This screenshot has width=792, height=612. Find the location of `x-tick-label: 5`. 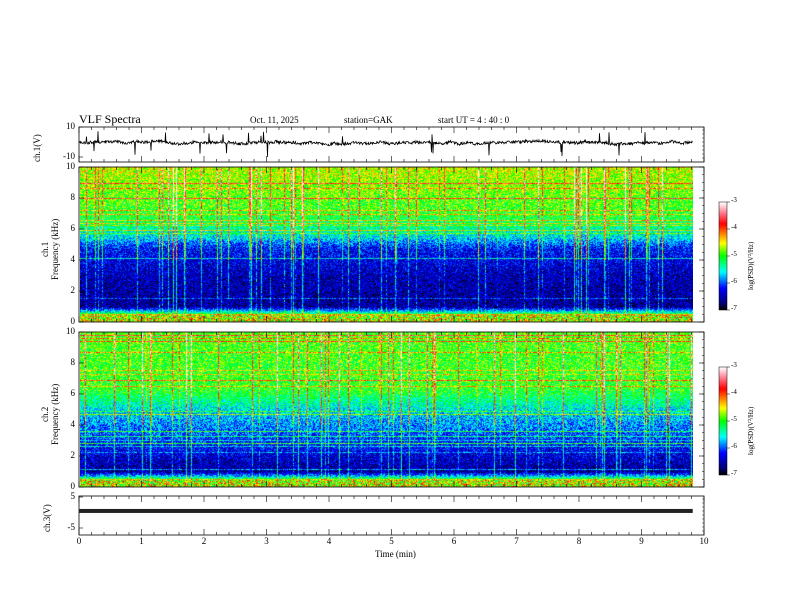

x-tick-label: 5 is located at coordinates (391, 541).